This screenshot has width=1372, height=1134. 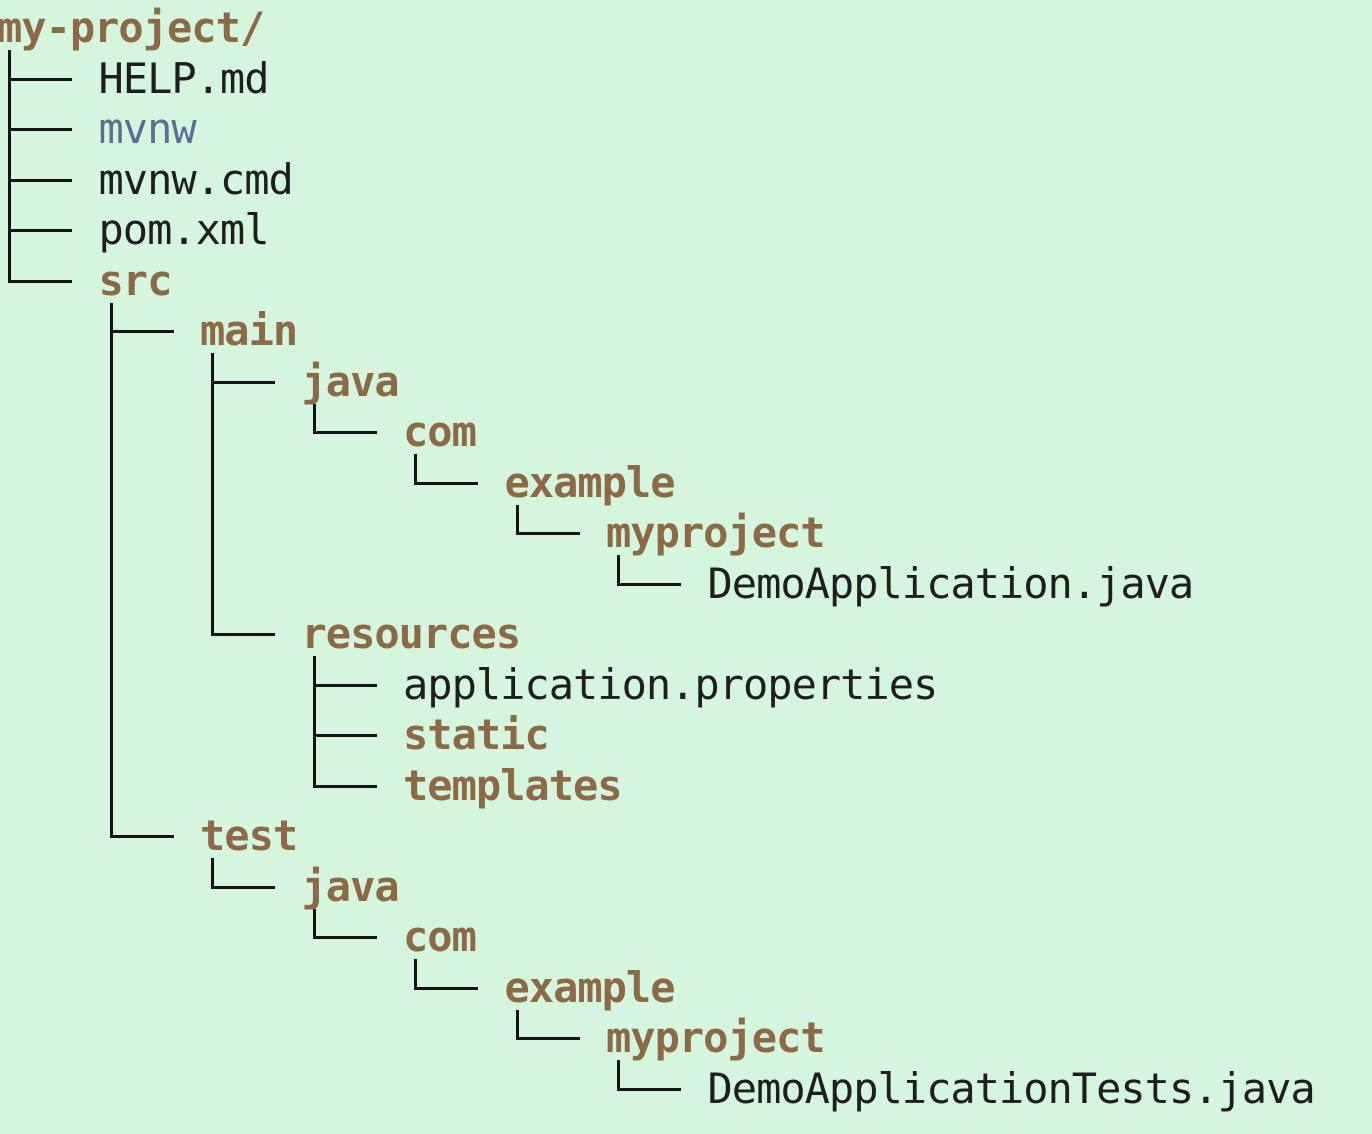 What do you see at coordinates (412, 634) in the screenshot?
I see `tree-item-main-resources: resources` at bounding box center [412, 634].